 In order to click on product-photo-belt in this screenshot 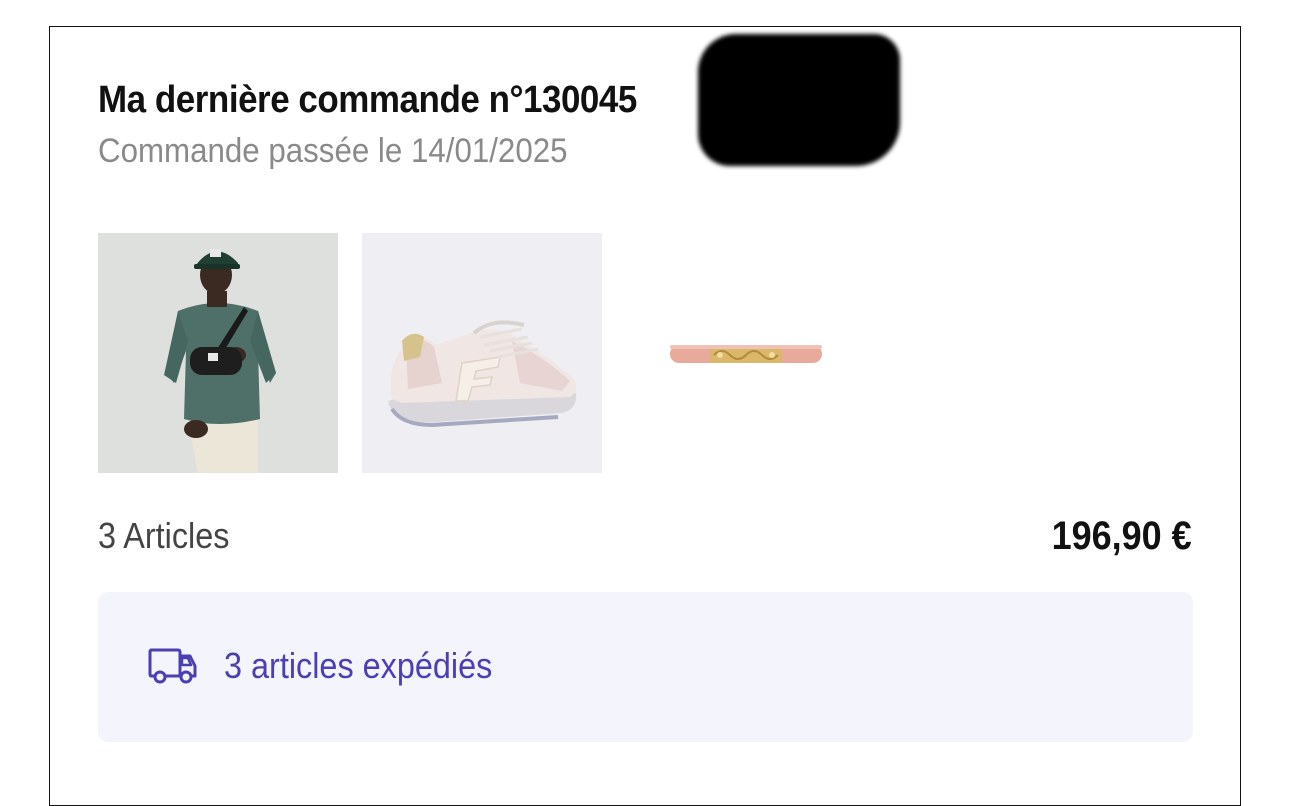, I will do `click(746, 353)`.